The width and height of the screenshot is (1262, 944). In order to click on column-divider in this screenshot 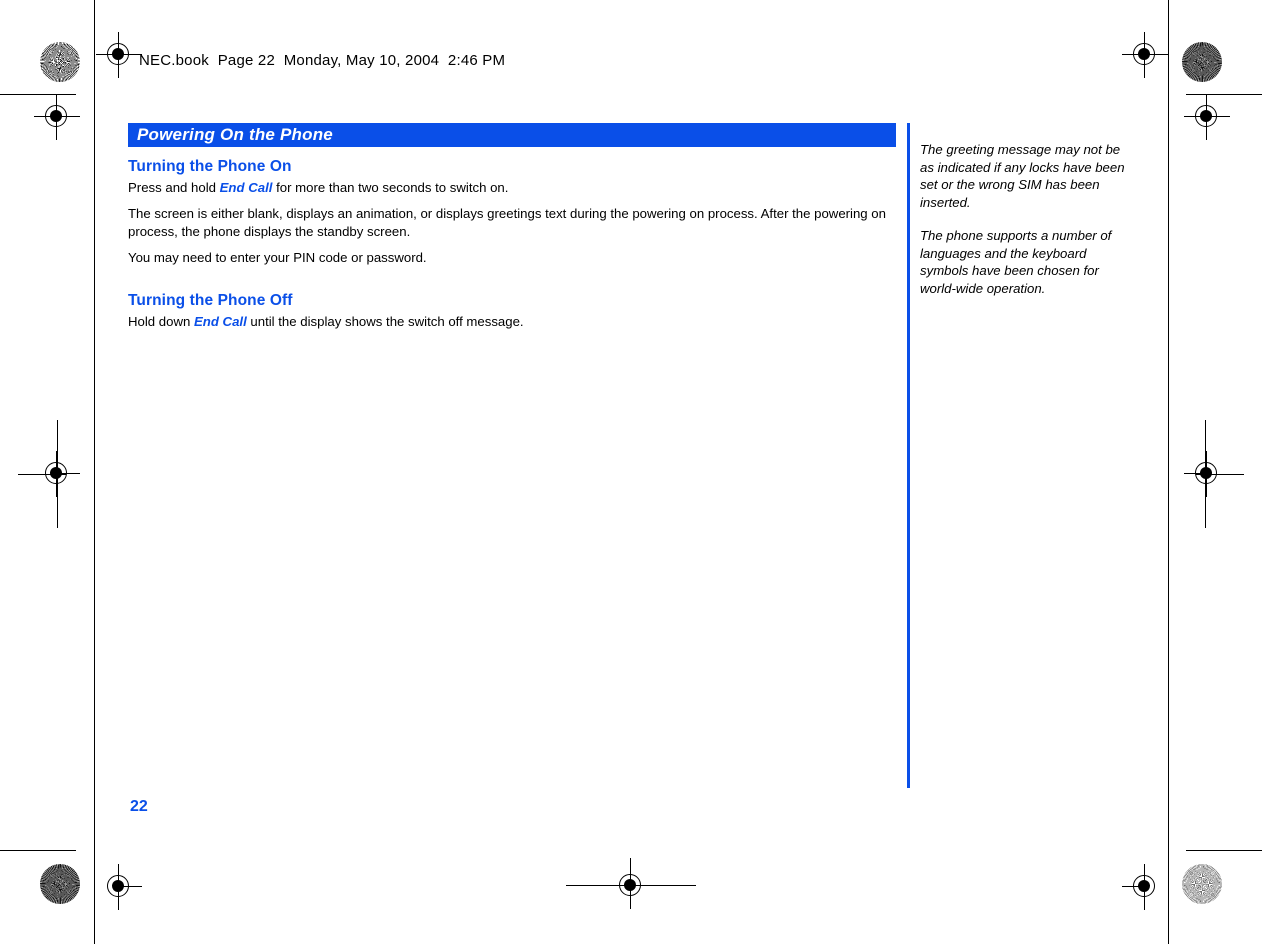, I will do `click(908, 455)`.